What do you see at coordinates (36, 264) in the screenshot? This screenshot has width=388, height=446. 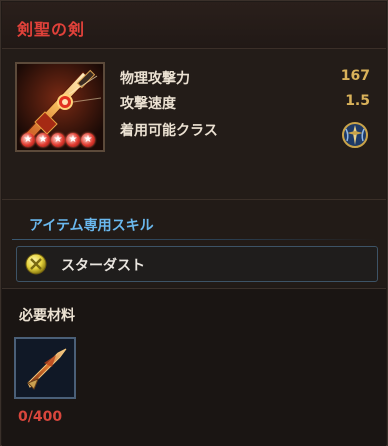 I see `star-orb-icon` at bounding box center [36, 264].